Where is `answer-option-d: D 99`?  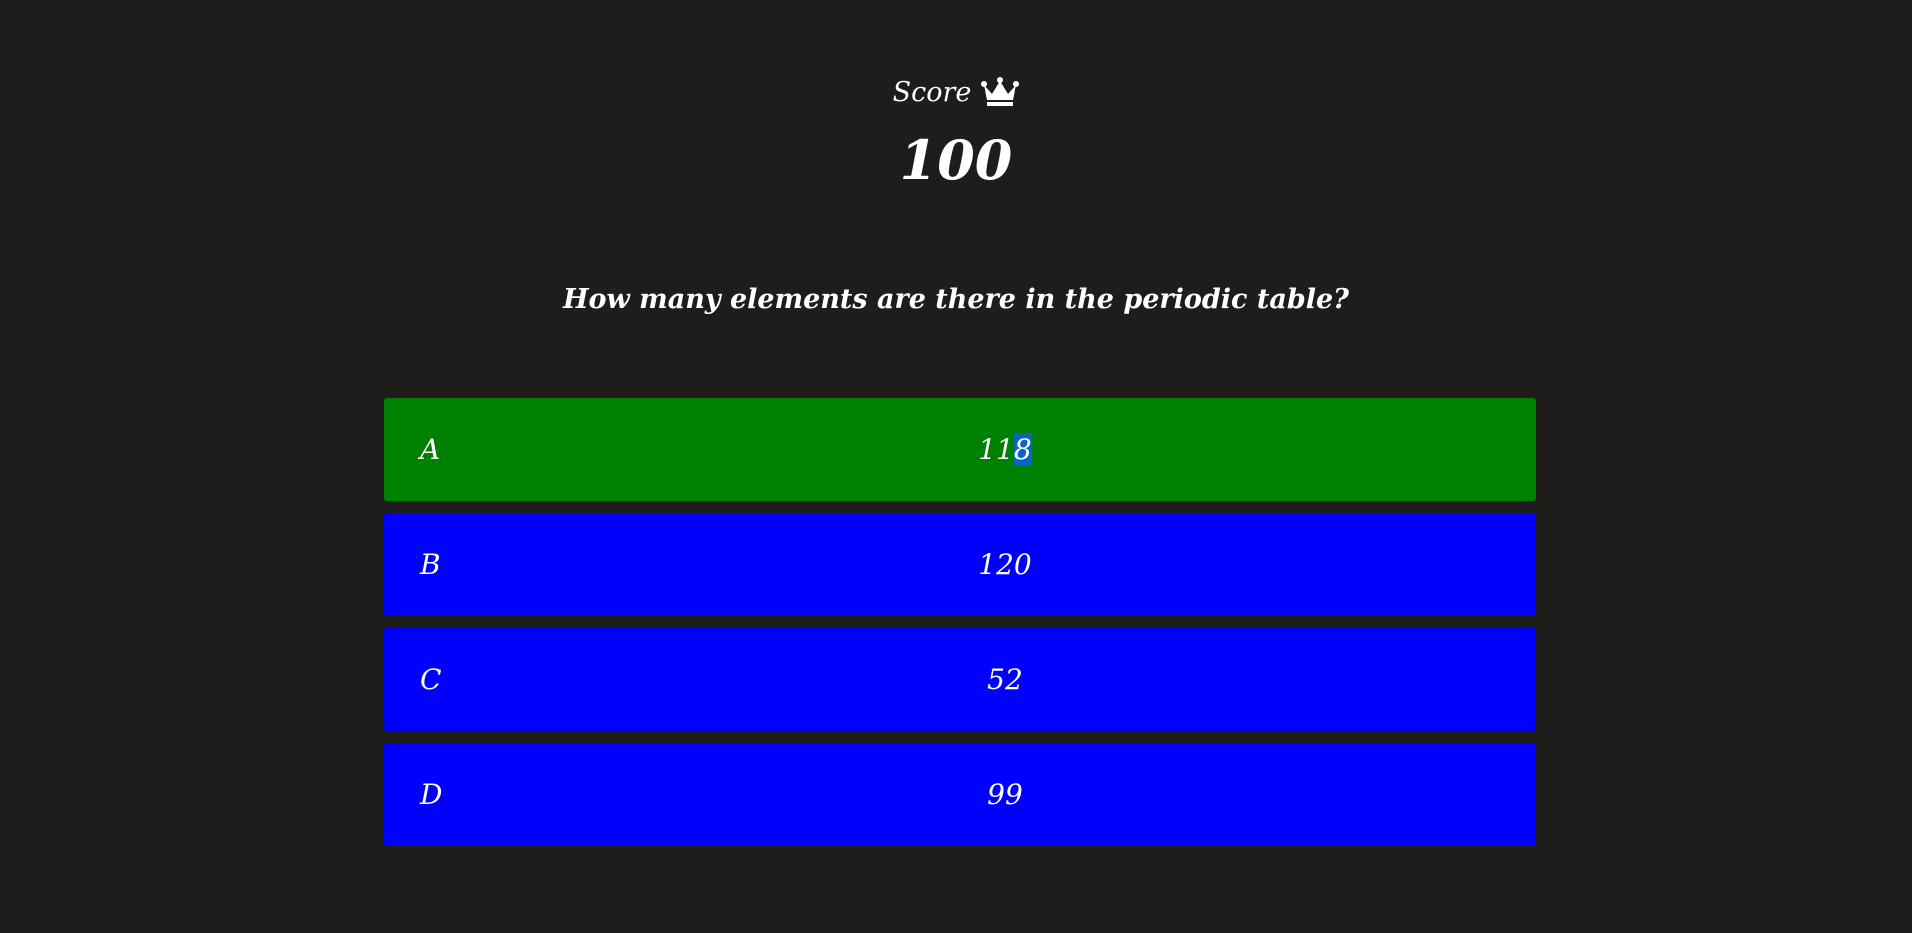
answer-option-d: D 99 is located at coordinates (960, 794).